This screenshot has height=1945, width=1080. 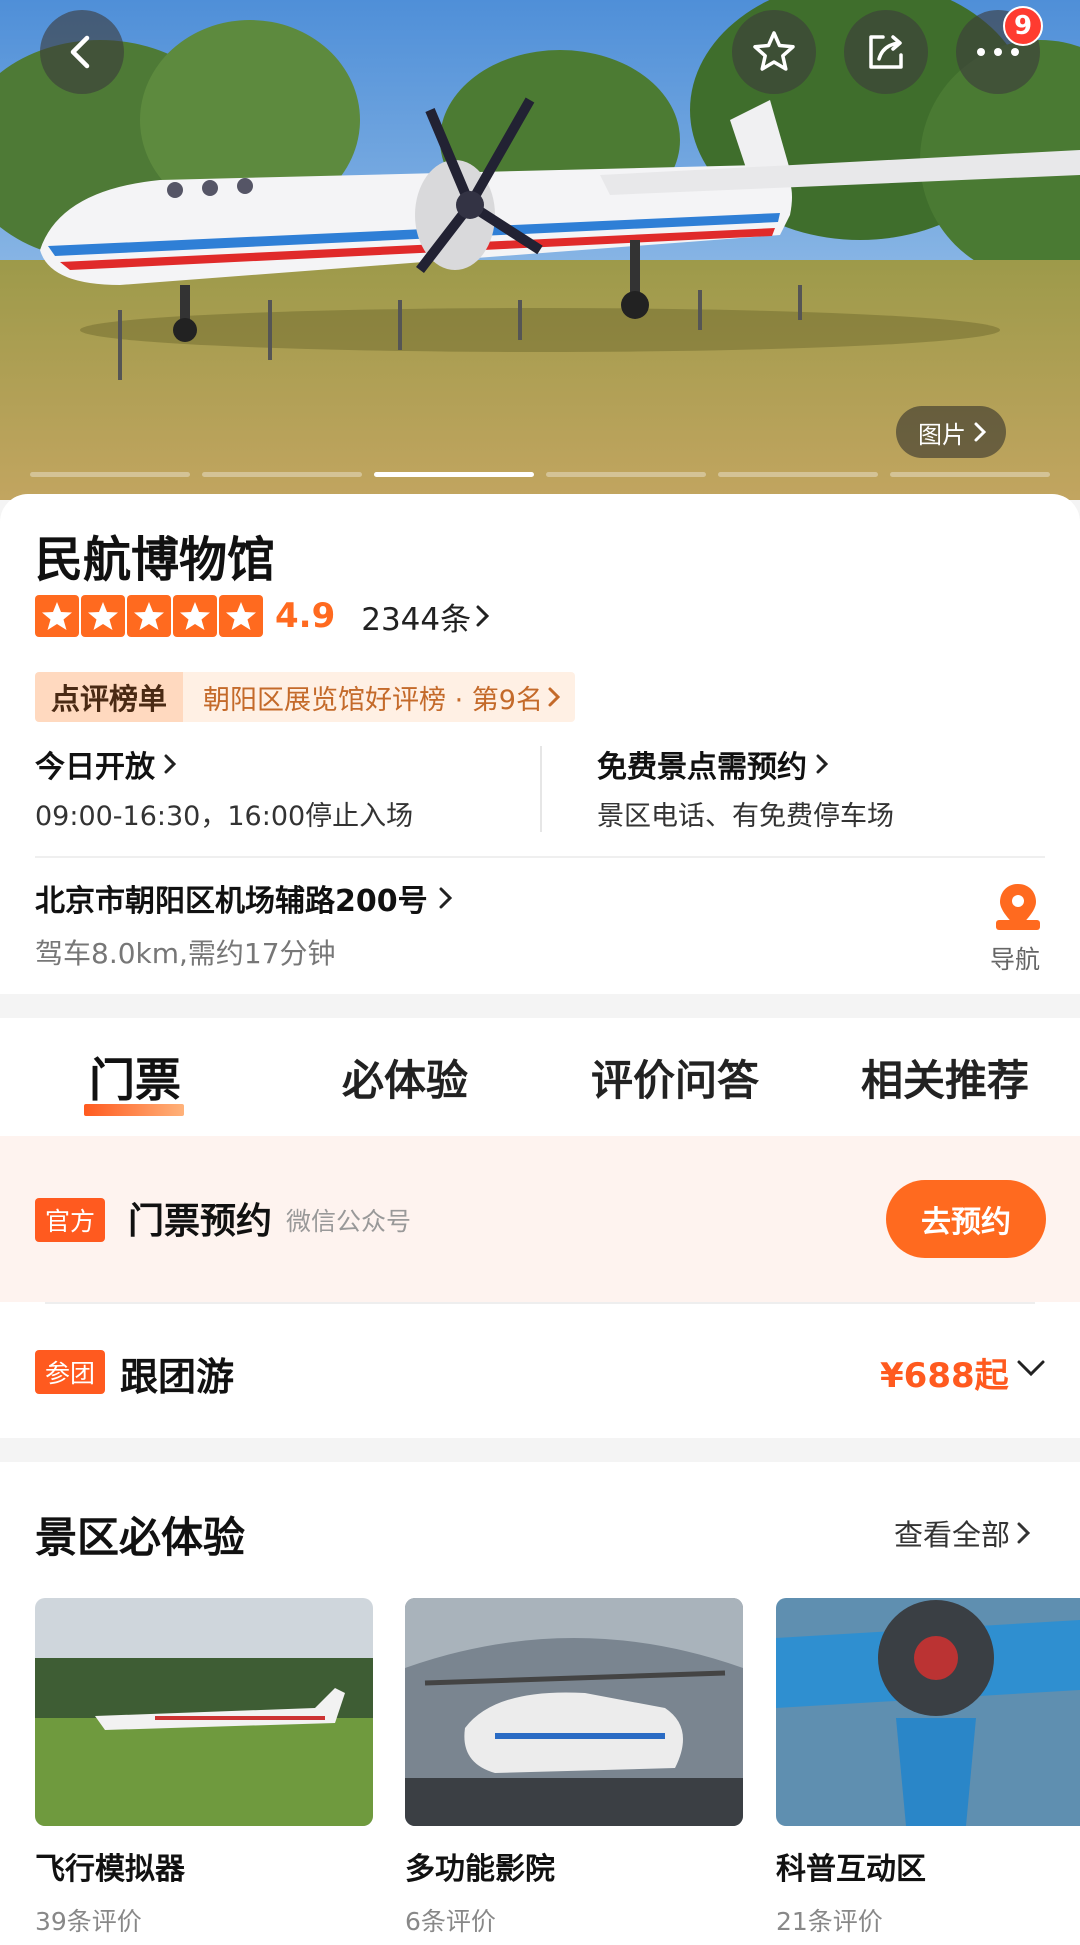 I want to click on opening-hours-detail: 09:00-16:30，16:00停止入场, so click(x=224, y=816).